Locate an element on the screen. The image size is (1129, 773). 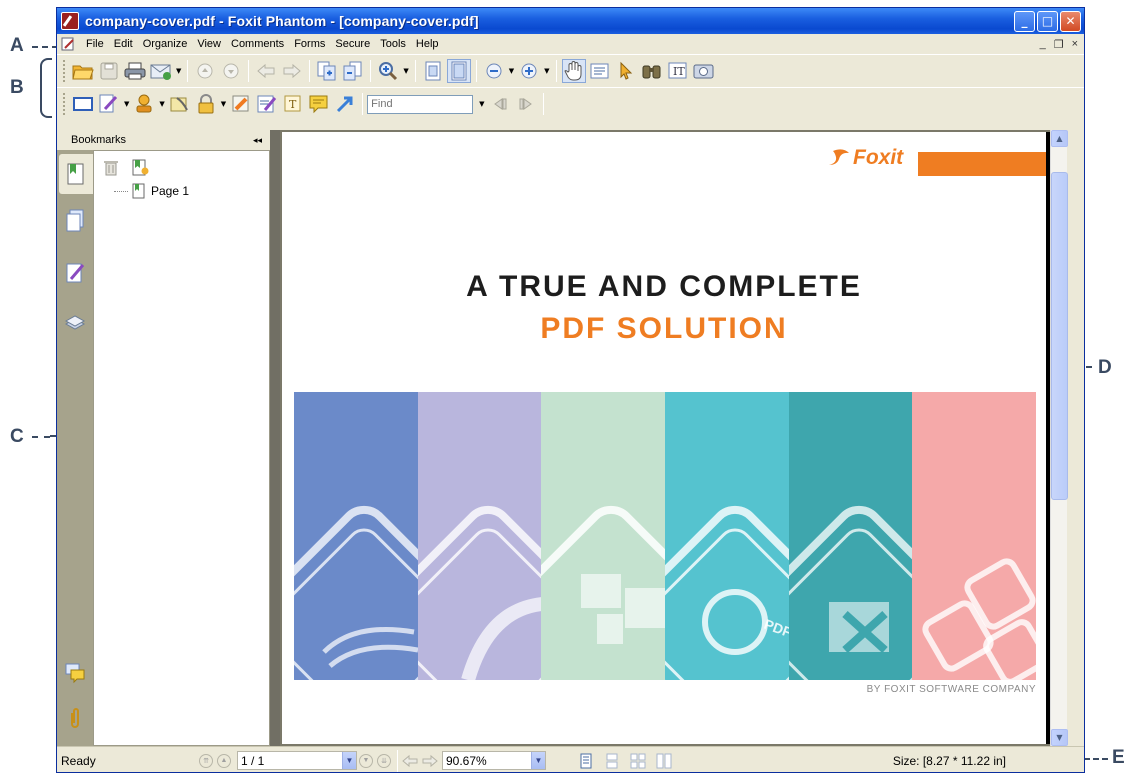
next-view-button is located at coordinates (292, 71).